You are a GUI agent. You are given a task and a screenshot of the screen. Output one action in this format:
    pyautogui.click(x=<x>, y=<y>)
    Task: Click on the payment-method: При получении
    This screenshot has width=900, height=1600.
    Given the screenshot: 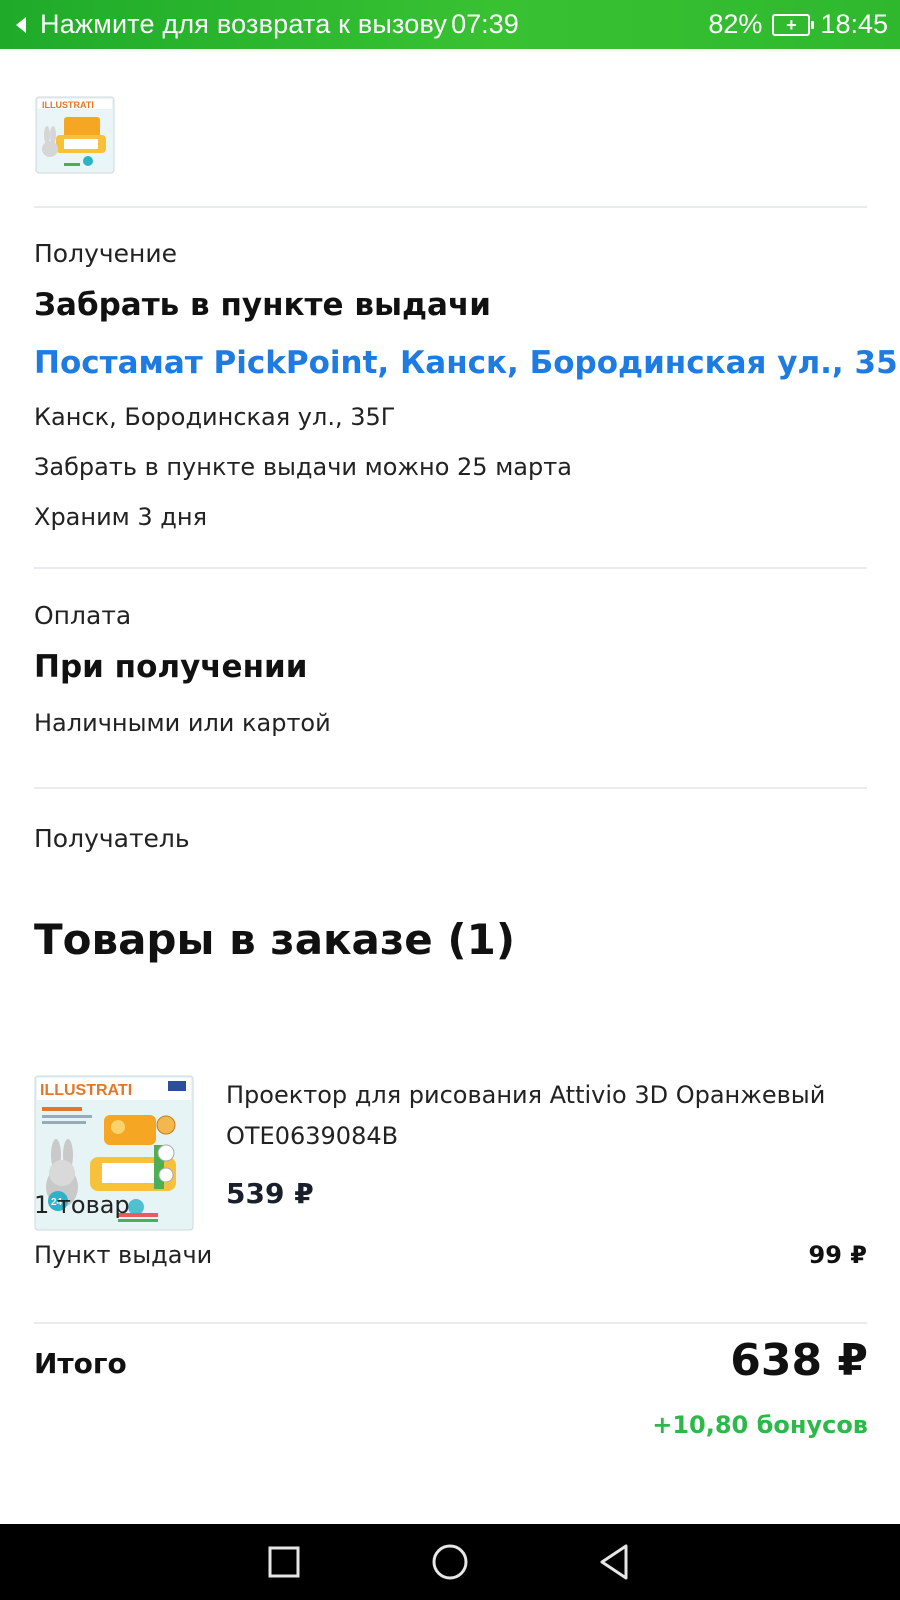 What is the action you would take?
    pyautogui.click(x=171, y=667)
    